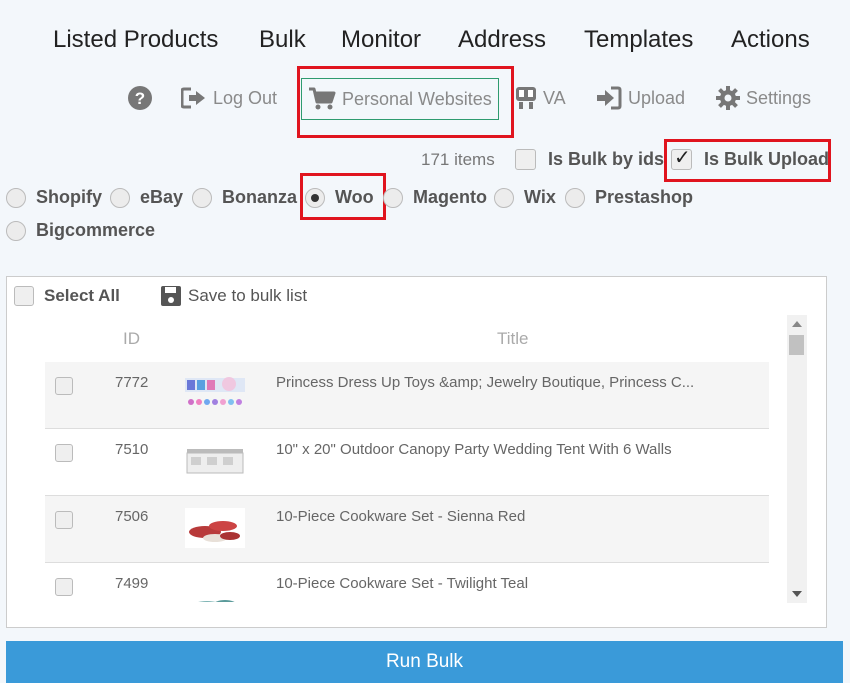 This screenshot has height=683, width=850. Describe the element at coordinates (131, 338) in the screenshot. I see `column-header-id: ID` at that location.